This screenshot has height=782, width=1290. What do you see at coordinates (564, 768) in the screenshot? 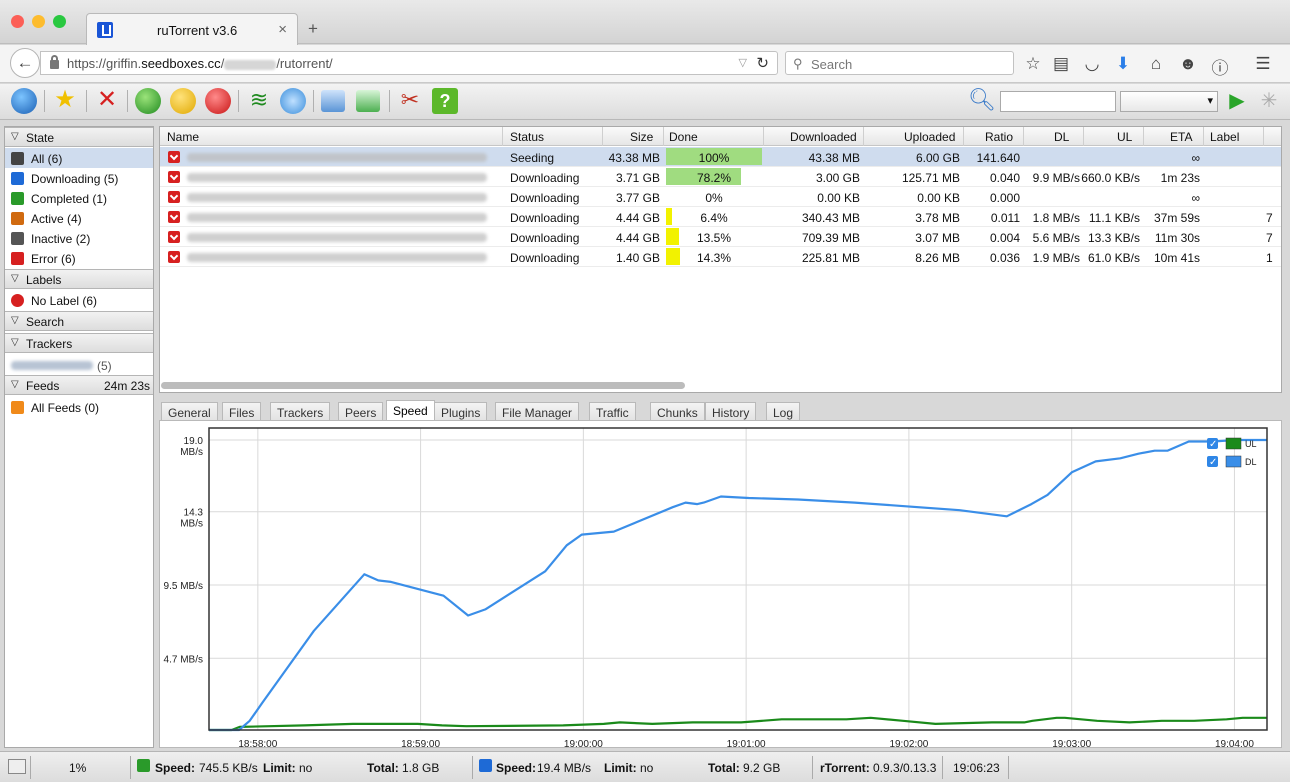
I see `download-speed: 19.4 MB/s` at bounding box center [564, 768].